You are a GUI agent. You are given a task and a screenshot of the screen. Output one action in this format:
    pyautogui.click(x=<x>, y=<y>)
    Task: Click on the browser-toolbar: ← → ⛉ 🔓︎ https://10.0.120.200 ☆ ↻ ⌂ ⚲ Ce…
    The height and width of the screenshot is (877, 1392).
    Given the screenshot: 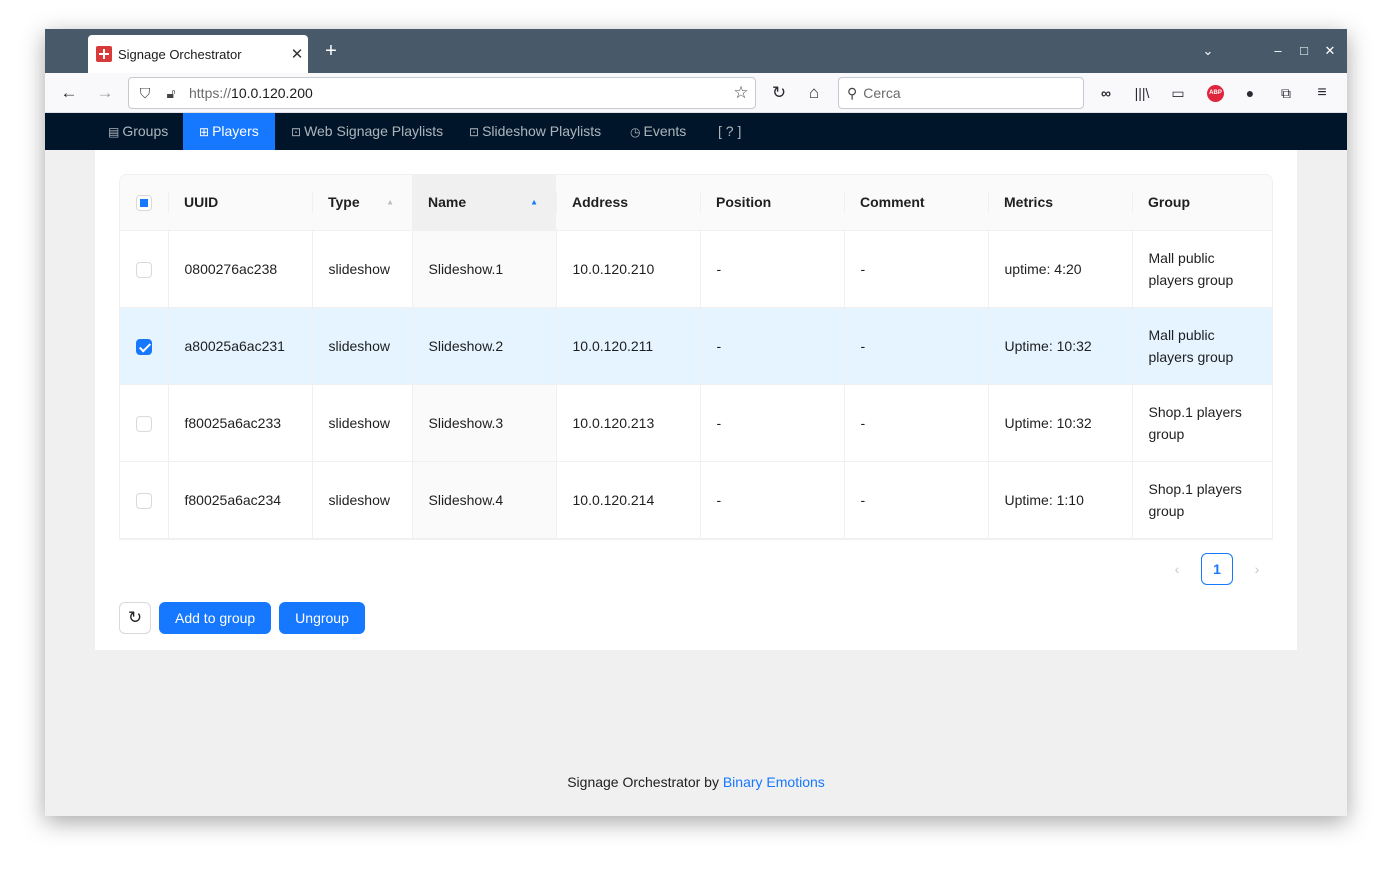 What is the action you would take?
    pyautogui.click(x=696, y=93)
    